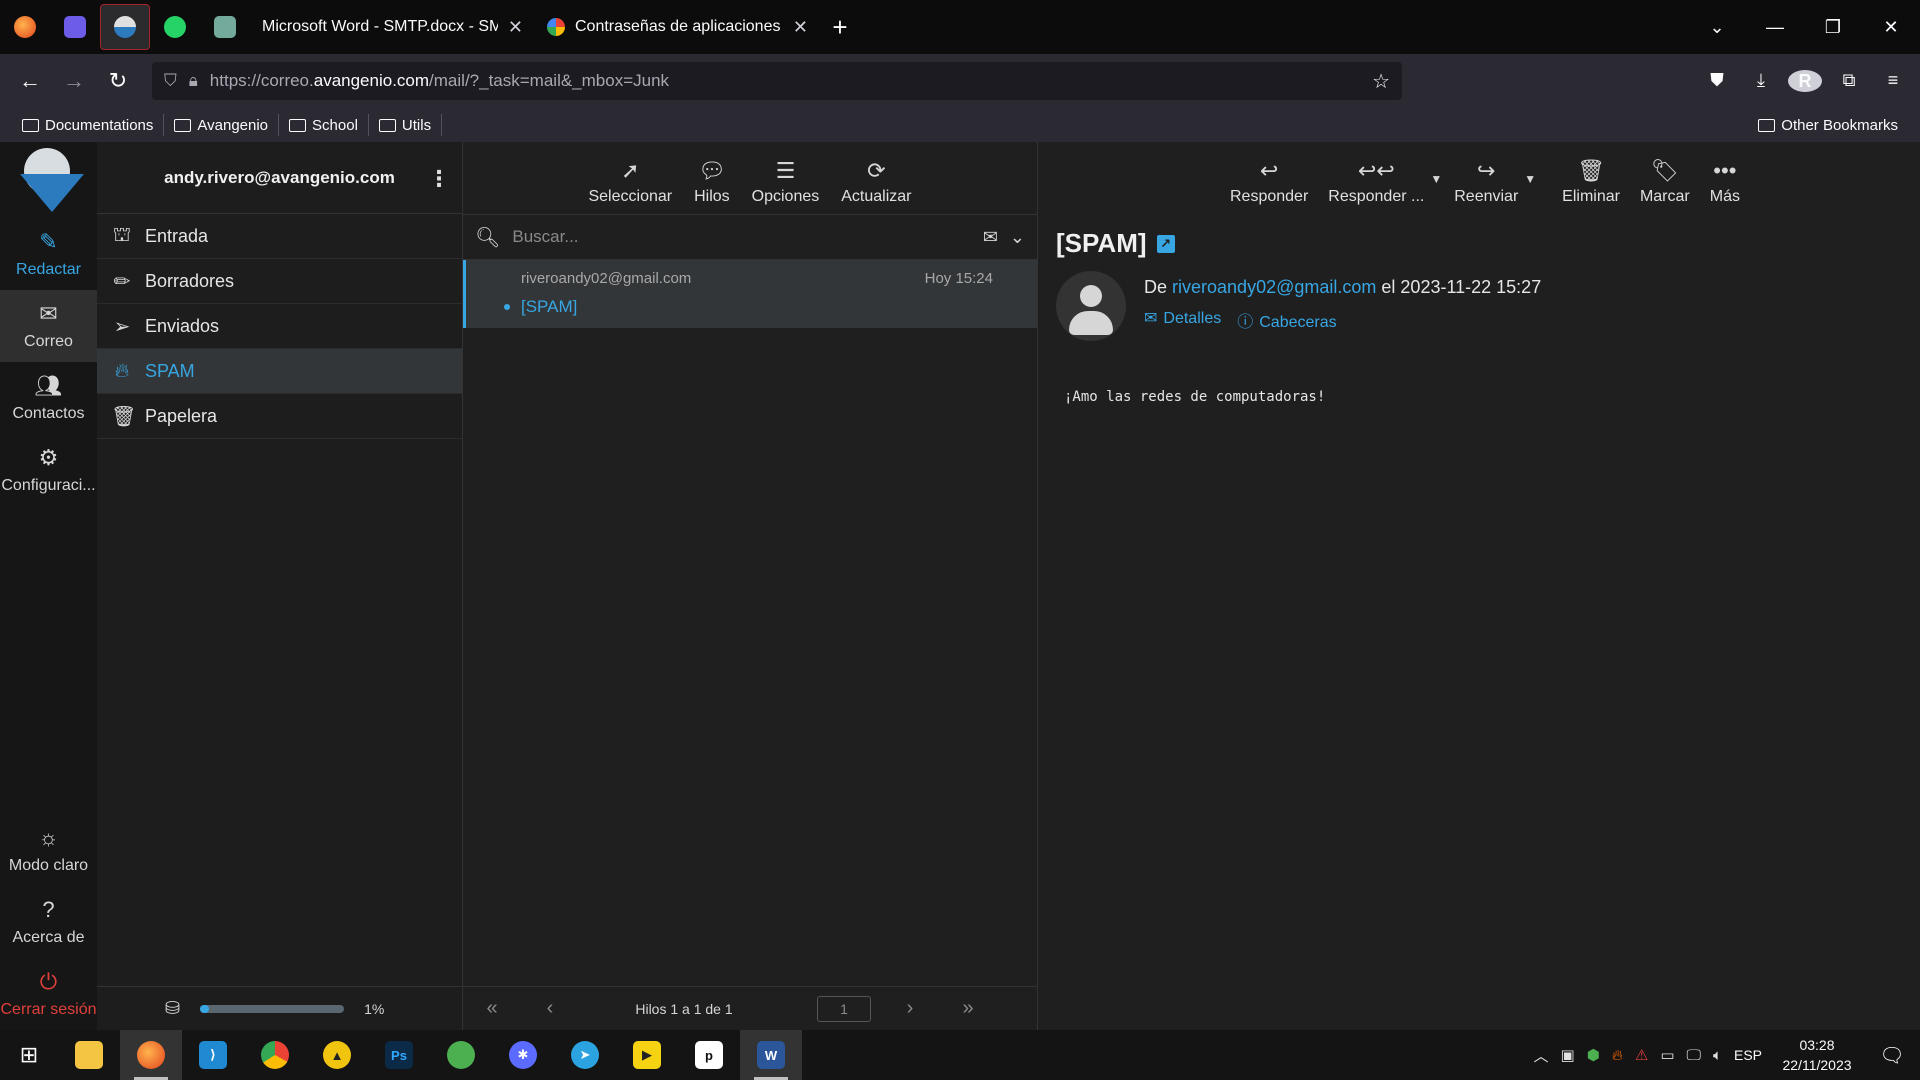  What do you see at coordinates (709, 1055) in the screenshot?
I see `taskbar-p-app: p` at bounding box center [709, 1055].